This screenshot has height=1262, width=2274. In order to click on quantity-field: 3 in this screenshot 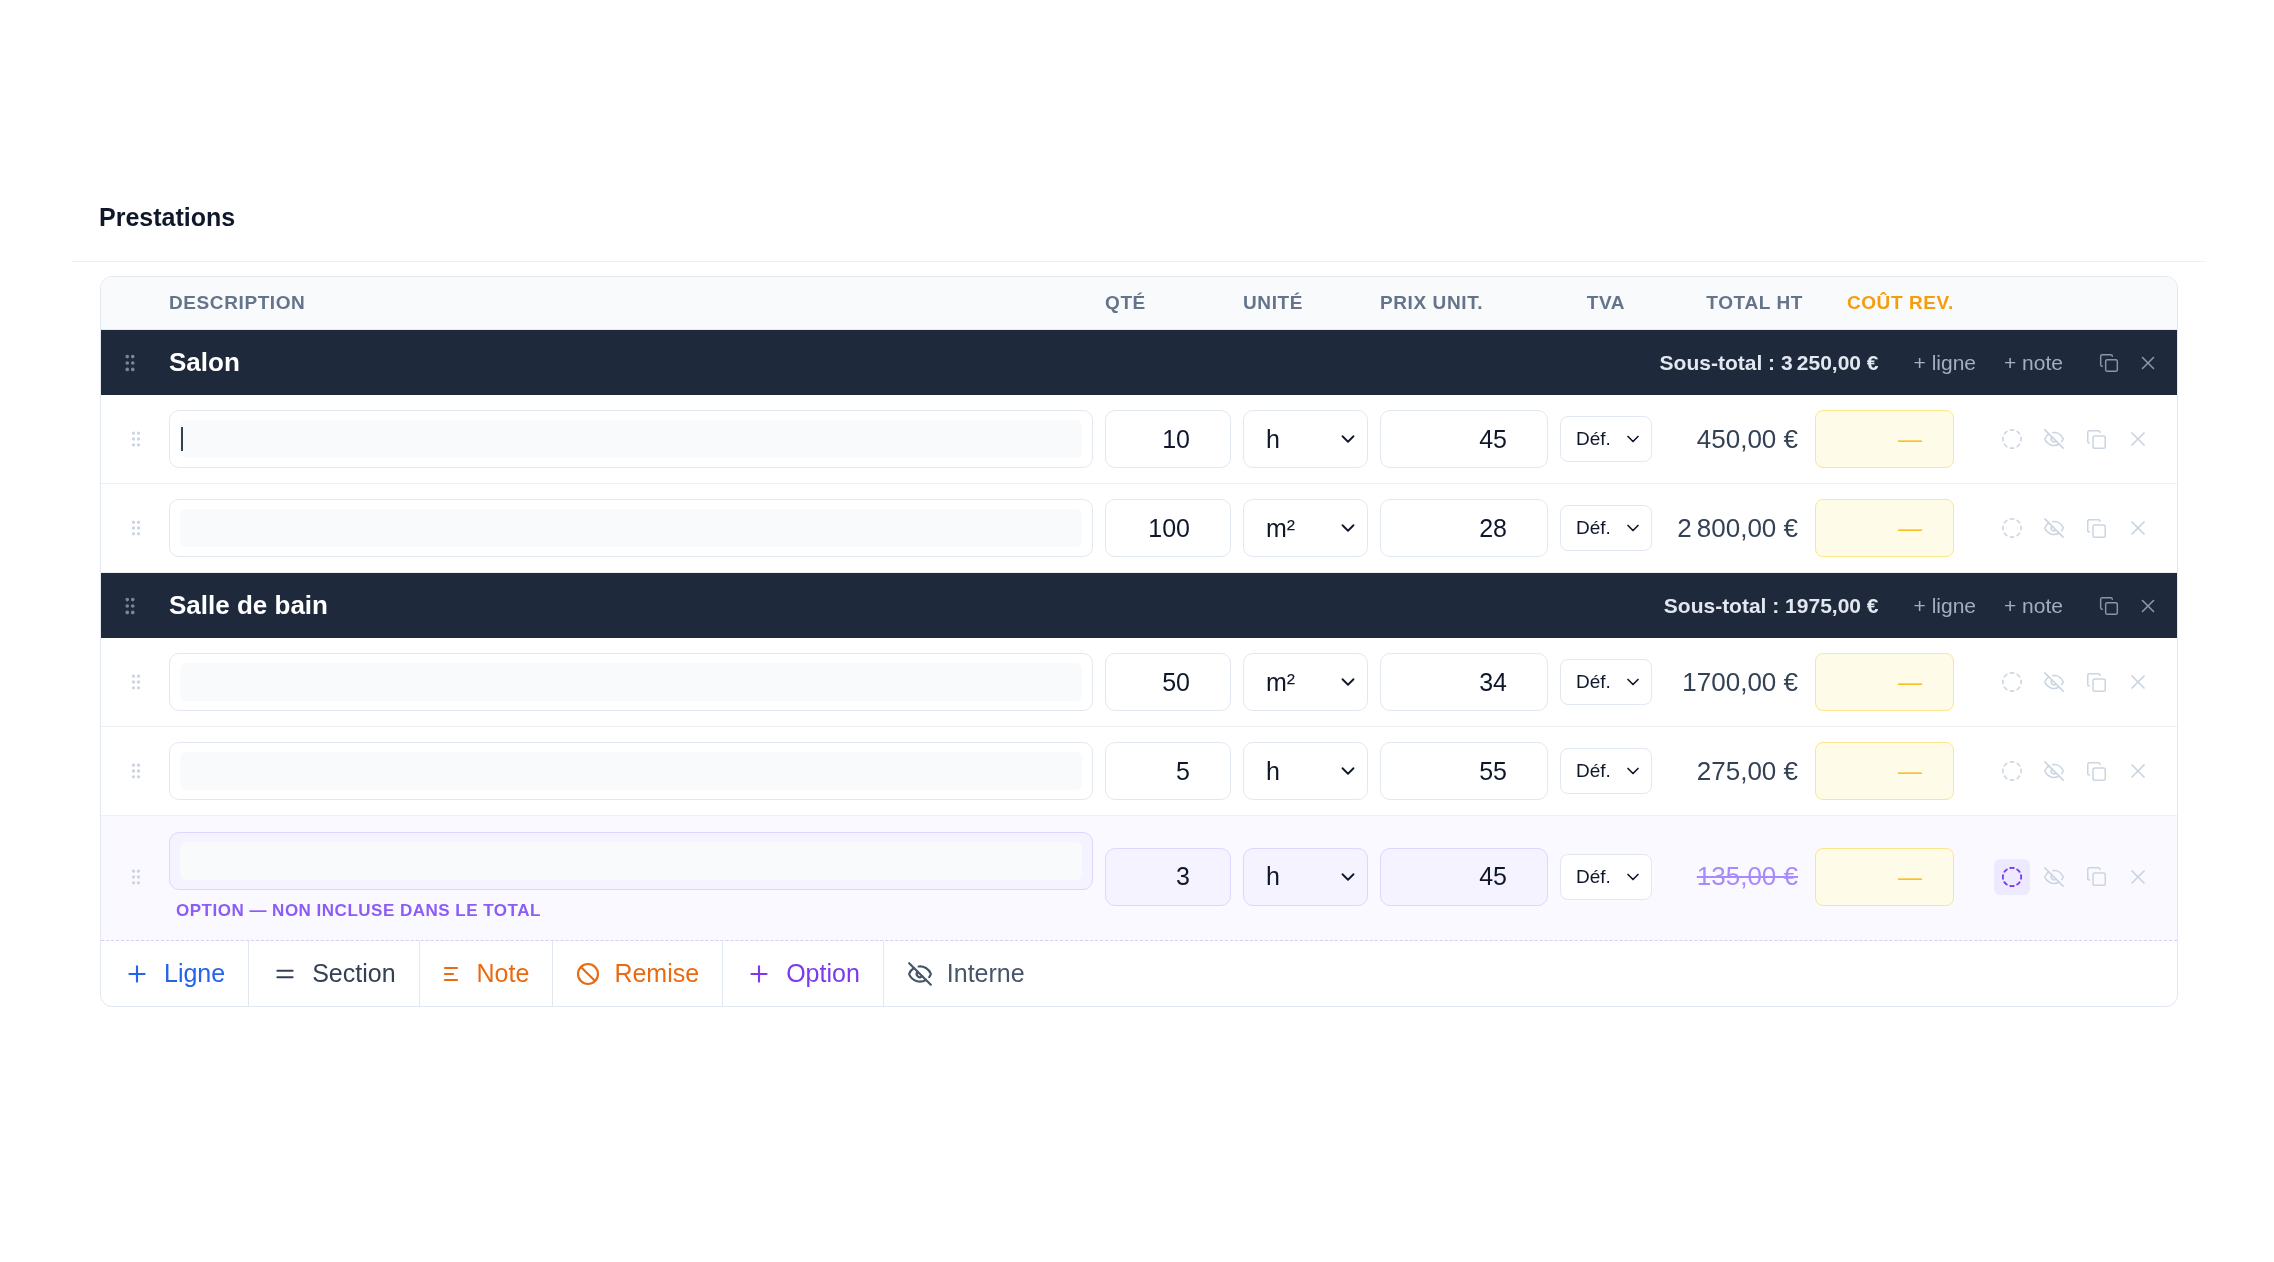, I will do `click(1168, 876)`.